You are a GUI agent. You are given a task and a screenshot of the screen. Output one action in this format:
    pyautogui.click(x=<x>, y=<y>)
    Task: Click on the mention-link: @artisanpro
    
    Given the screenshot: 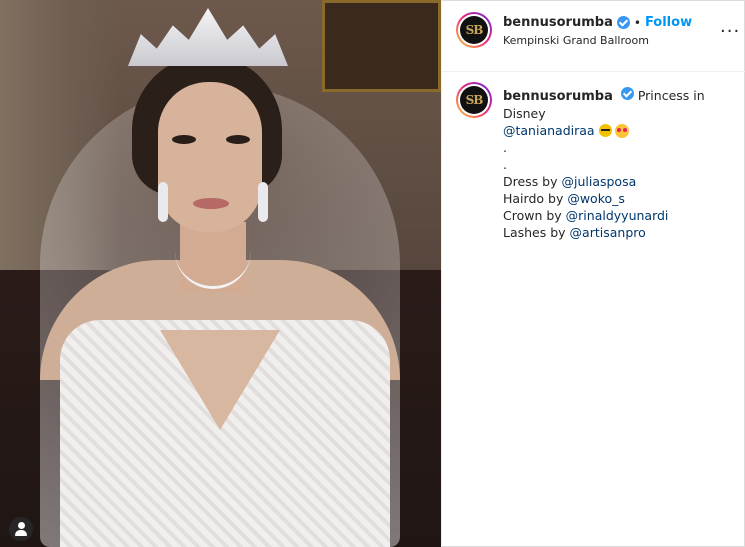 What is the action you would take?
    pyautogui.click(x=608, y=232)
    